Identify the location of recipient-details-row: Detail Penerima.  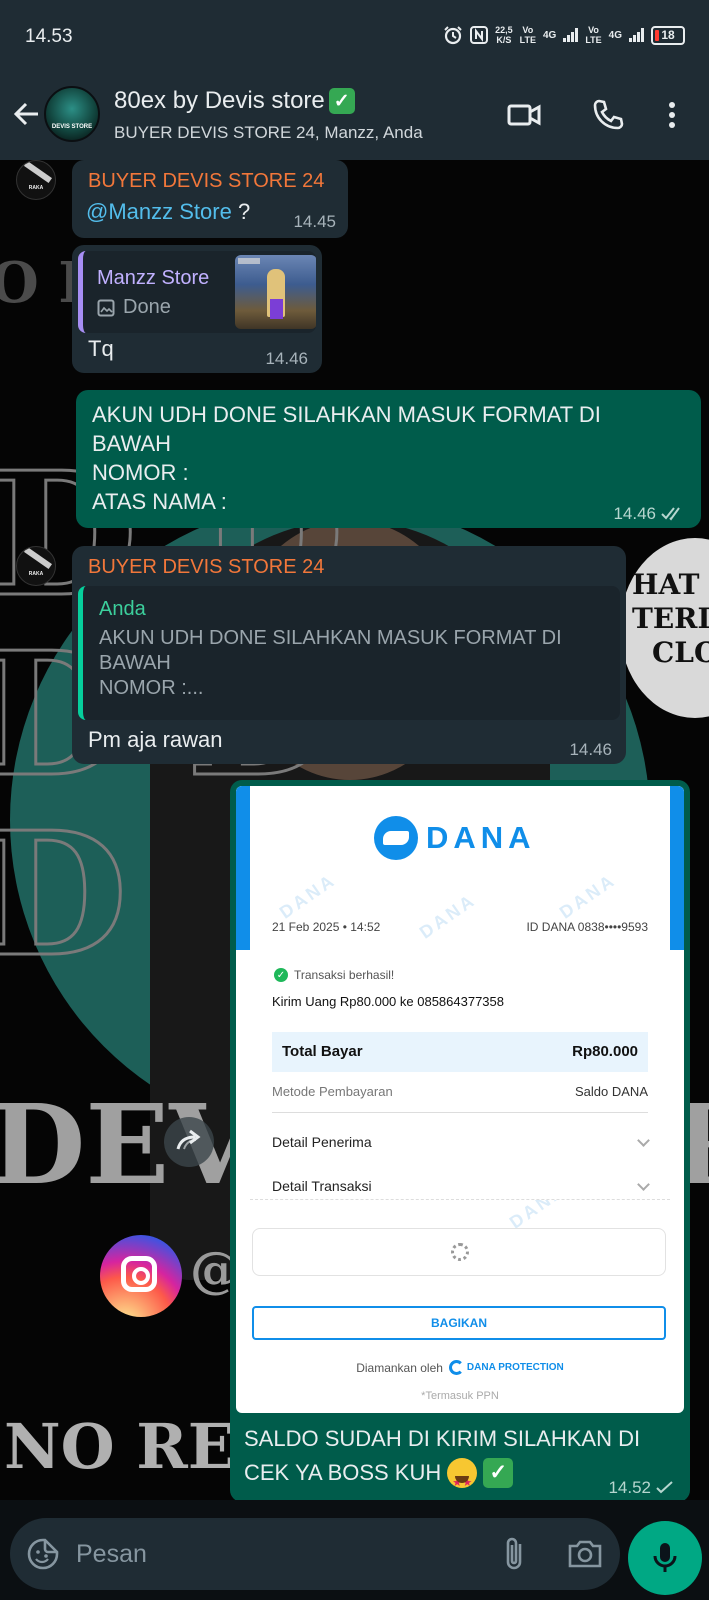
(322, 1142).